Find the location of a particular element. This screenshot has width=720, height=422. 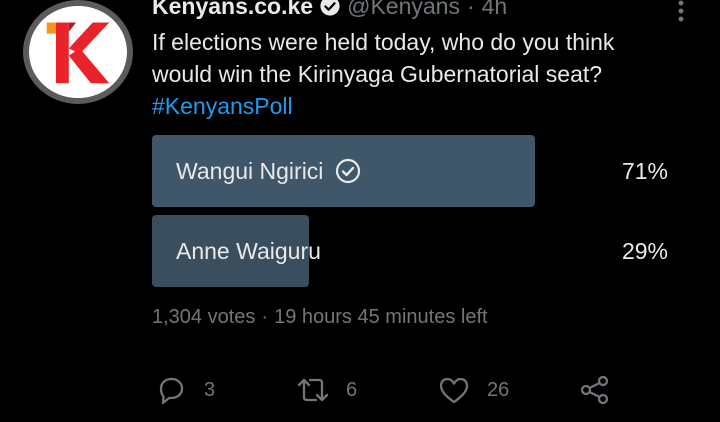

poll-option-2: Anne Waiguru 29% is located at coordinates (412, 251).